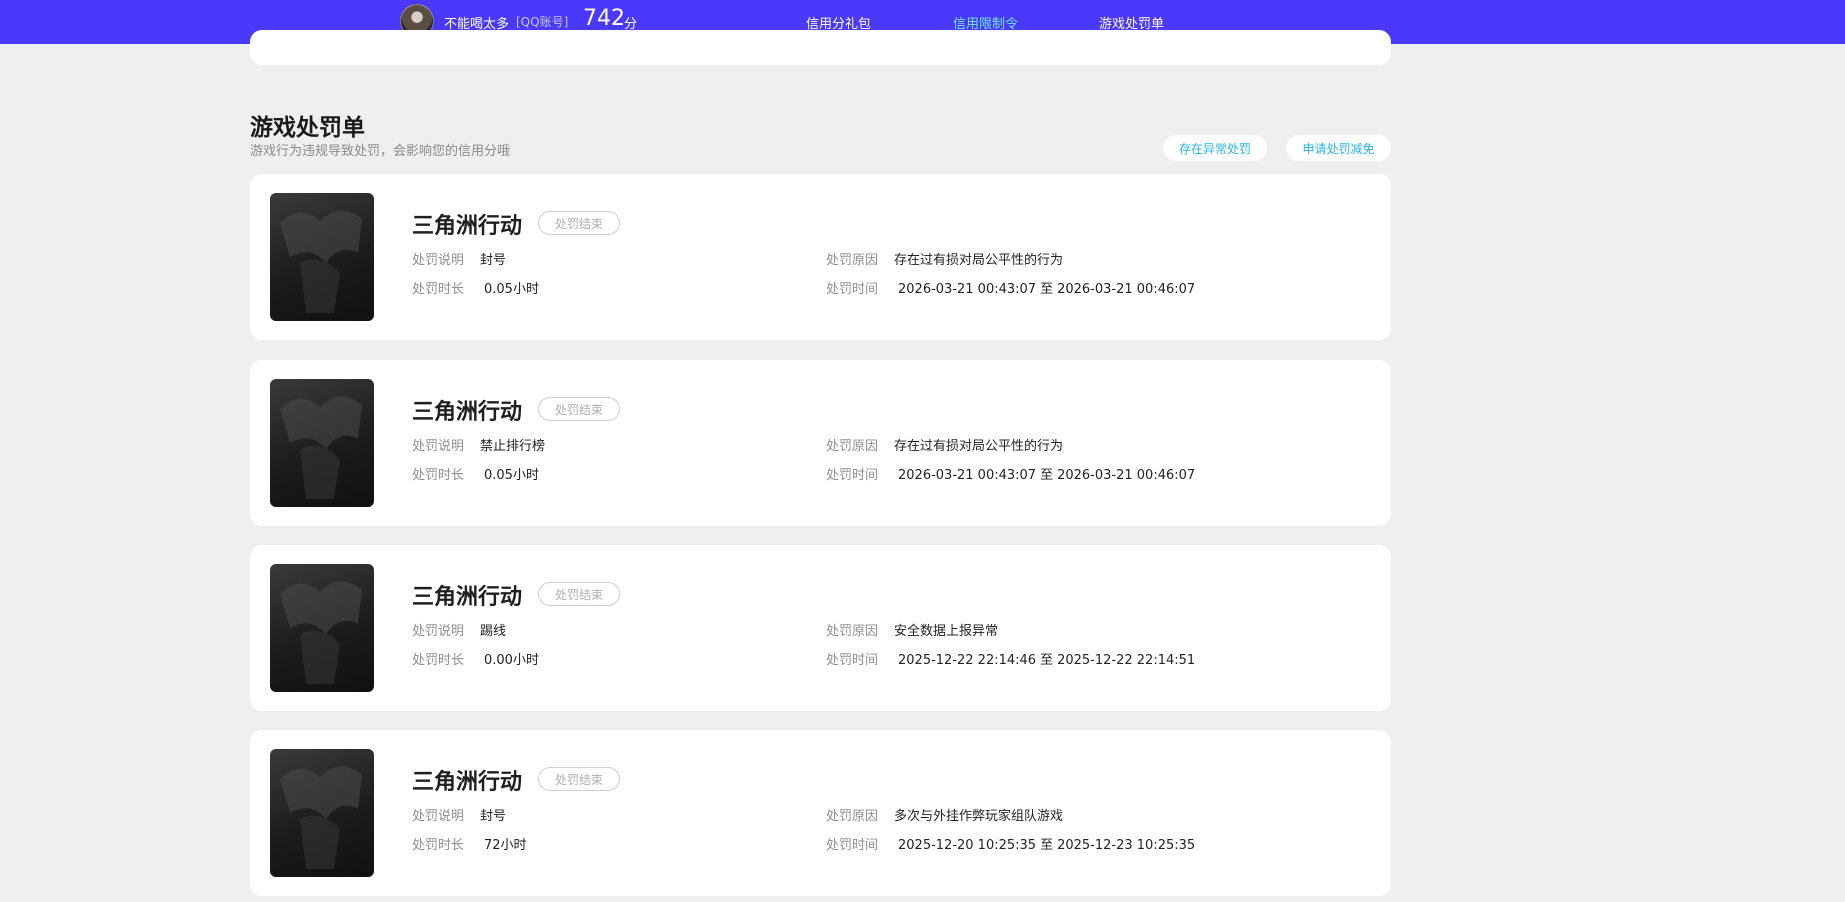  What do you see at coordinates (1126, 660) in the screenshot?
I see `penalty-end-time: 2025-12-22 22:14:51` at bounding box center [1126, 660].